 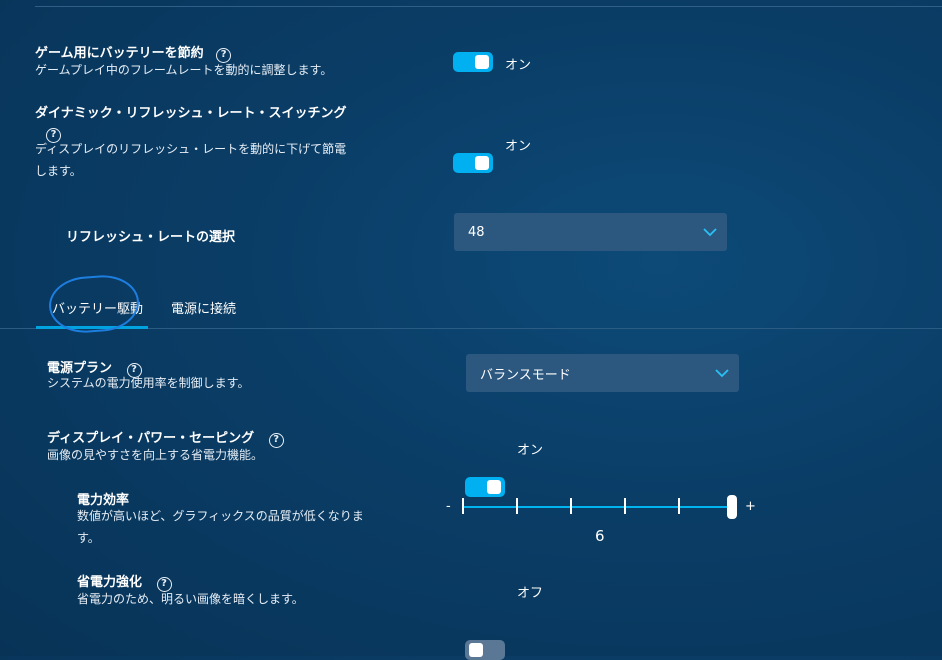 What do you see at coordinates (203, 307) in the screenshot?
I see `tab-plugged-in: 電源に接続` at bounding box center [203, 307].